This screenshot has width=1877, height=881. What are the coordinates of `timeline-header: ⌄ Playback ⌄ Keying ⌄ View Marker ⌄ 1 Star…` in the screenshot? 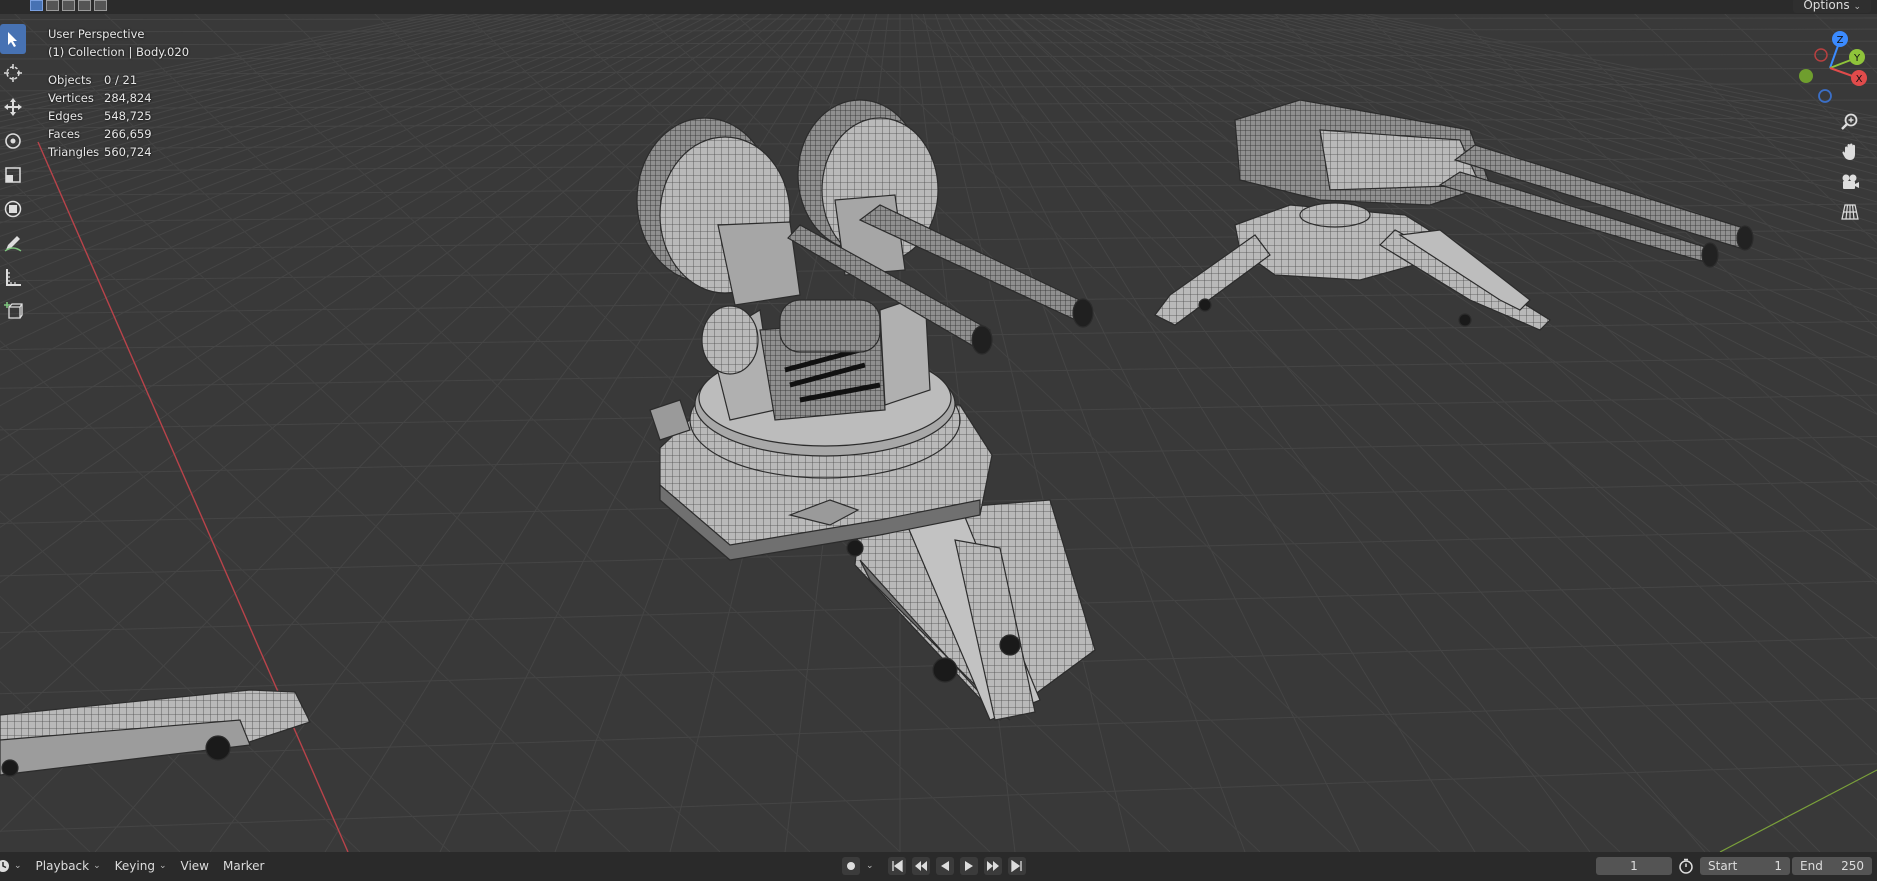 It's located at (938, 866).